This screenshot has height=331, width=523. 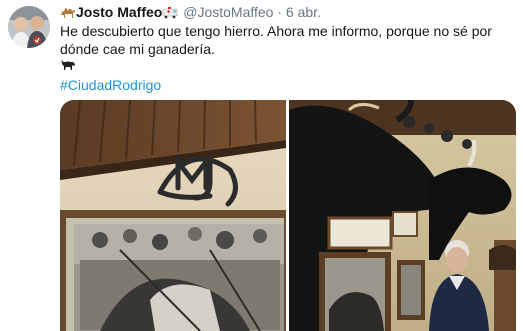 What do you see at coordinates (68, 67) in the screenshot?
I see `bull-emoji` at bounding box center [68, 67].